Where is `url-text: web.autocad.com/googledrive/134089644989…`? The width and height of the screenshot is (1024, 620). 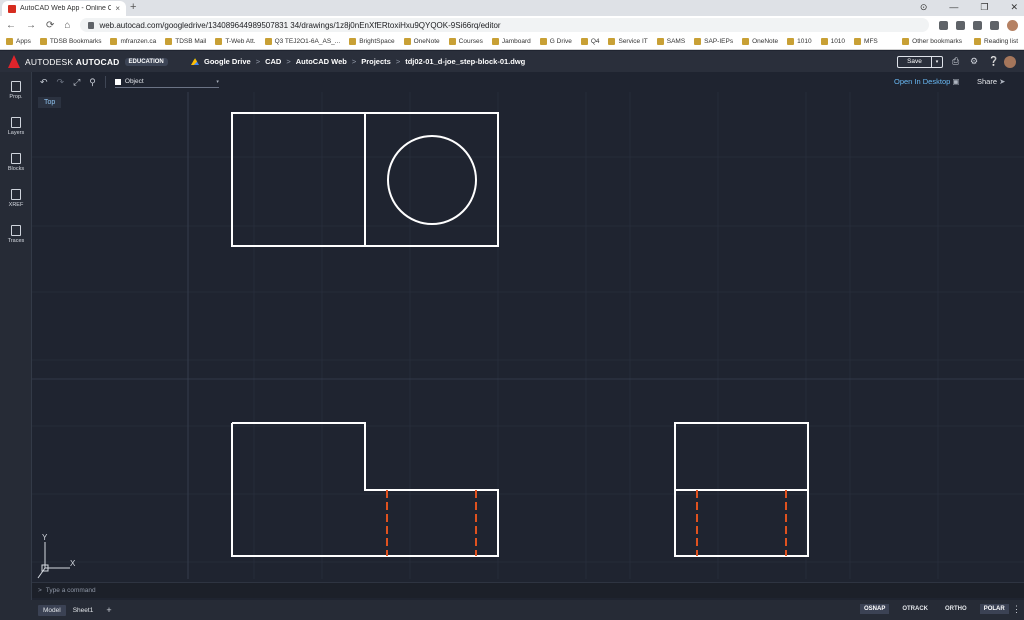 url-text: web.autocad.com/googledrive/134089644989… is located at coordinates (300, 25).